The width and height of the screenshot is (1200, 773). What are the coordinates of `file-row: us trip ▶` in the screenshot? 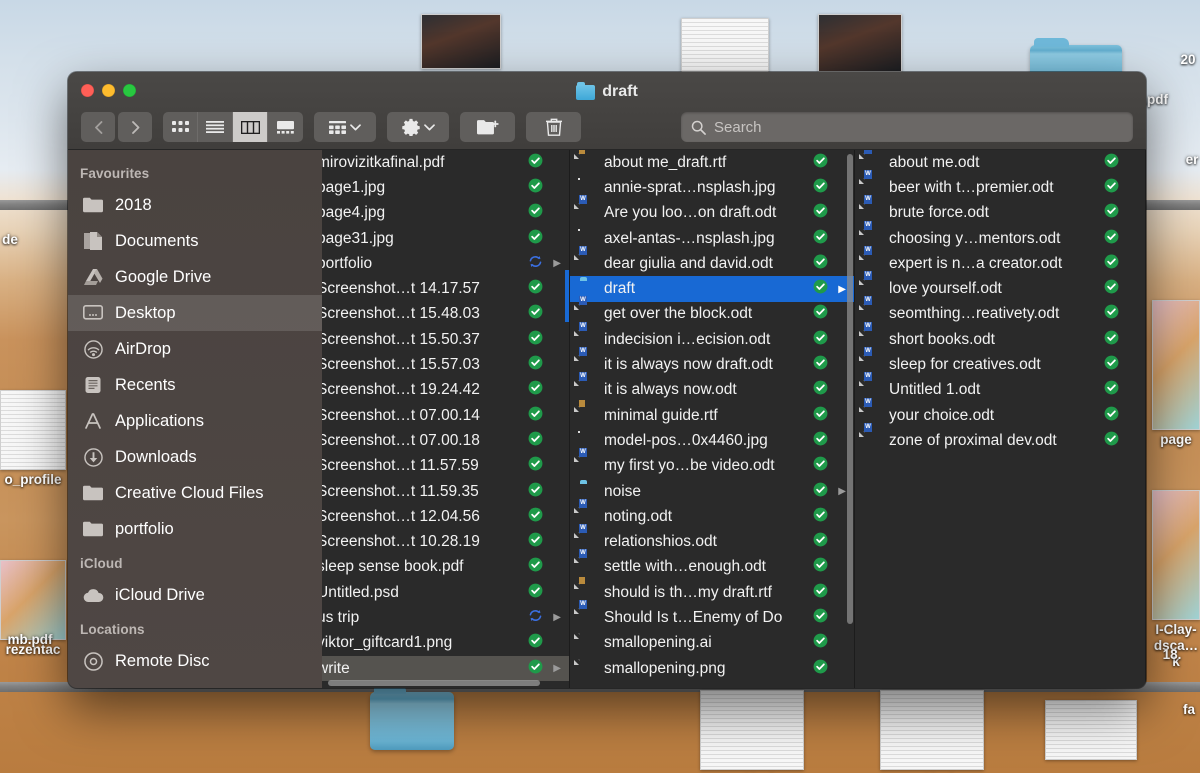 It's located at (445, 617).